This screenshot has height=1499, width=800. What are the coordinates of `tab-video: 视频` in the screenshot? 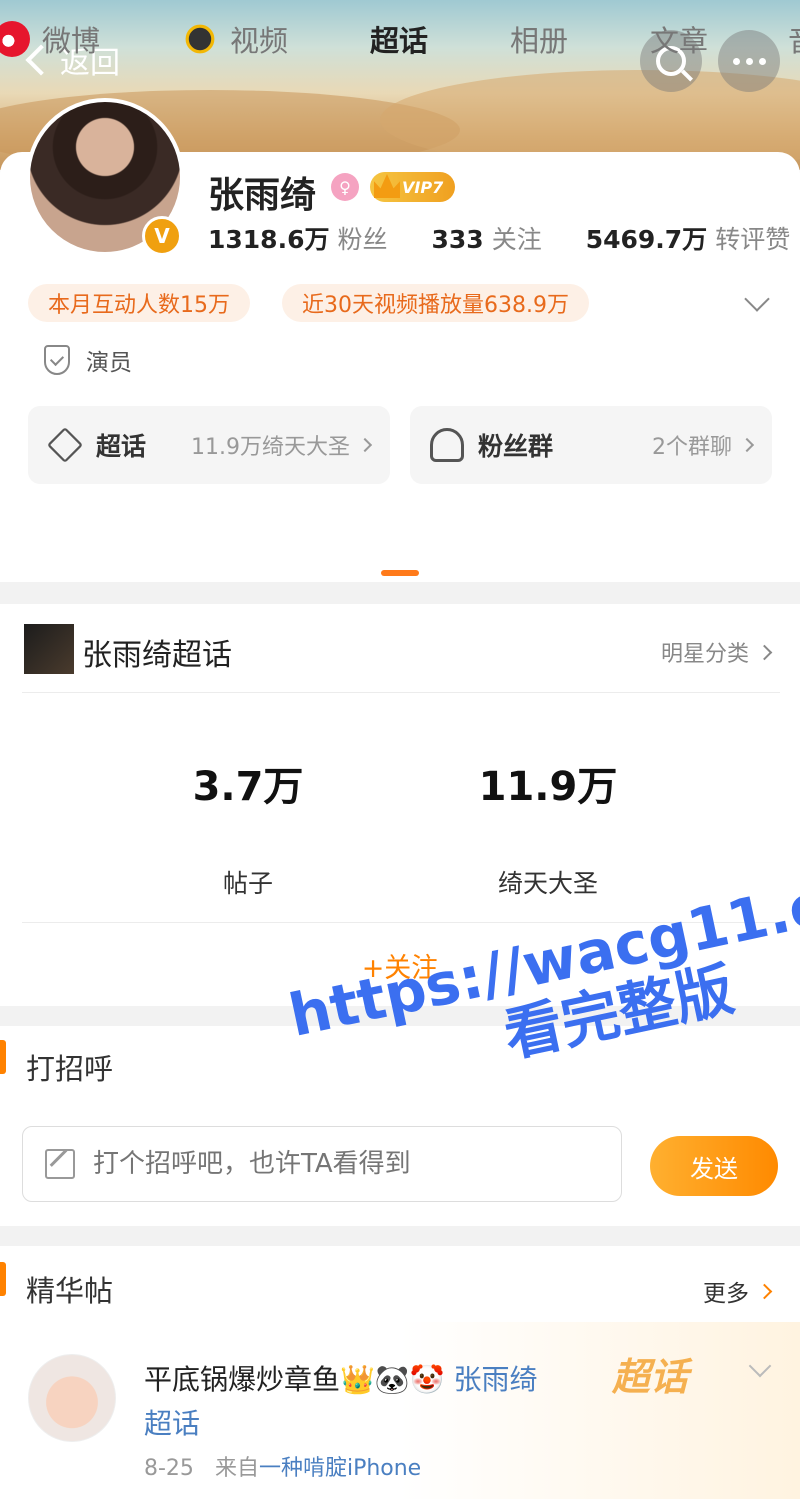 It's located at (234, 39).